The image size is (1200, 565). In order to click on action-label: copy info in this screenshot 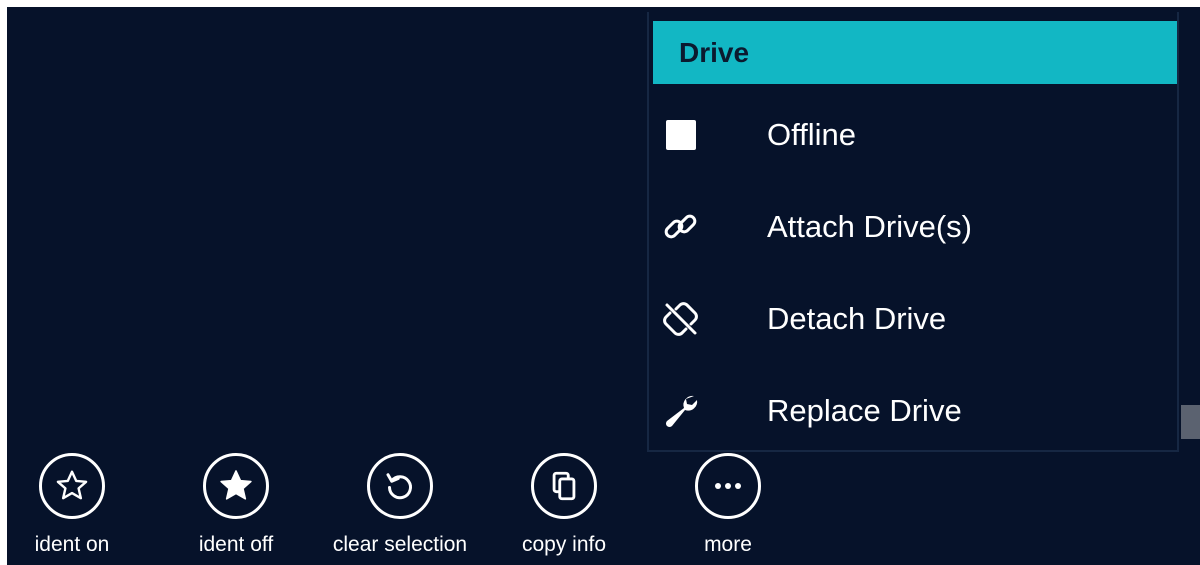, I will do `click(564, 544)`.